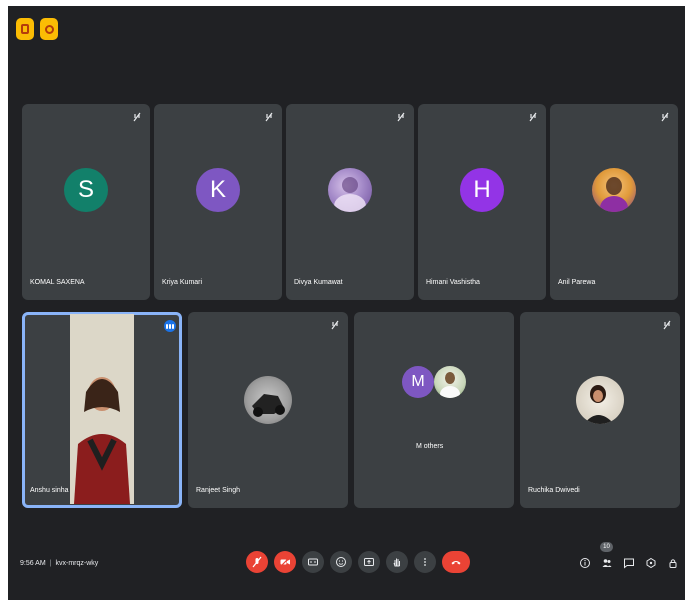 This screenshot has height=600, width=685. I want to click on participant-name: Anshu sinha, so click(49, 490).